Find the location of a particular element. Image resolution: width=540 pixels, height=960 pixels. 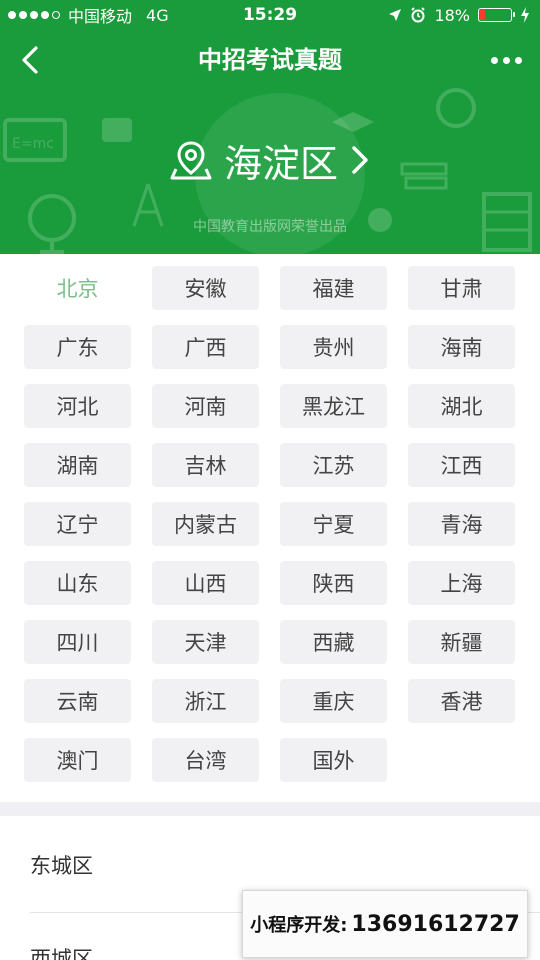

more-options-button is located at coordinates (506, 60).